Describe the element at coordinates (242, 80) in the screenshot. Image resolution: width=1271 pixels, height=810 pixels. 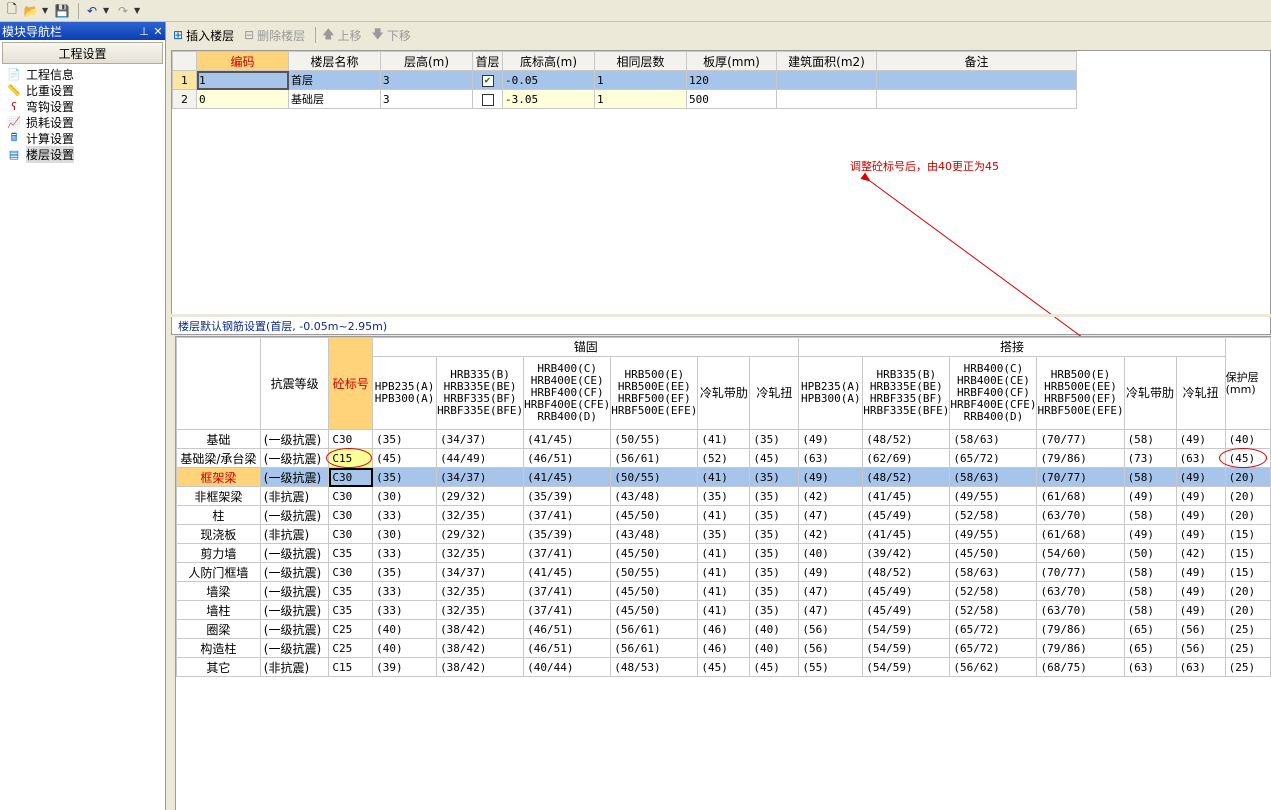
I see `cell-code: 1` at that location.